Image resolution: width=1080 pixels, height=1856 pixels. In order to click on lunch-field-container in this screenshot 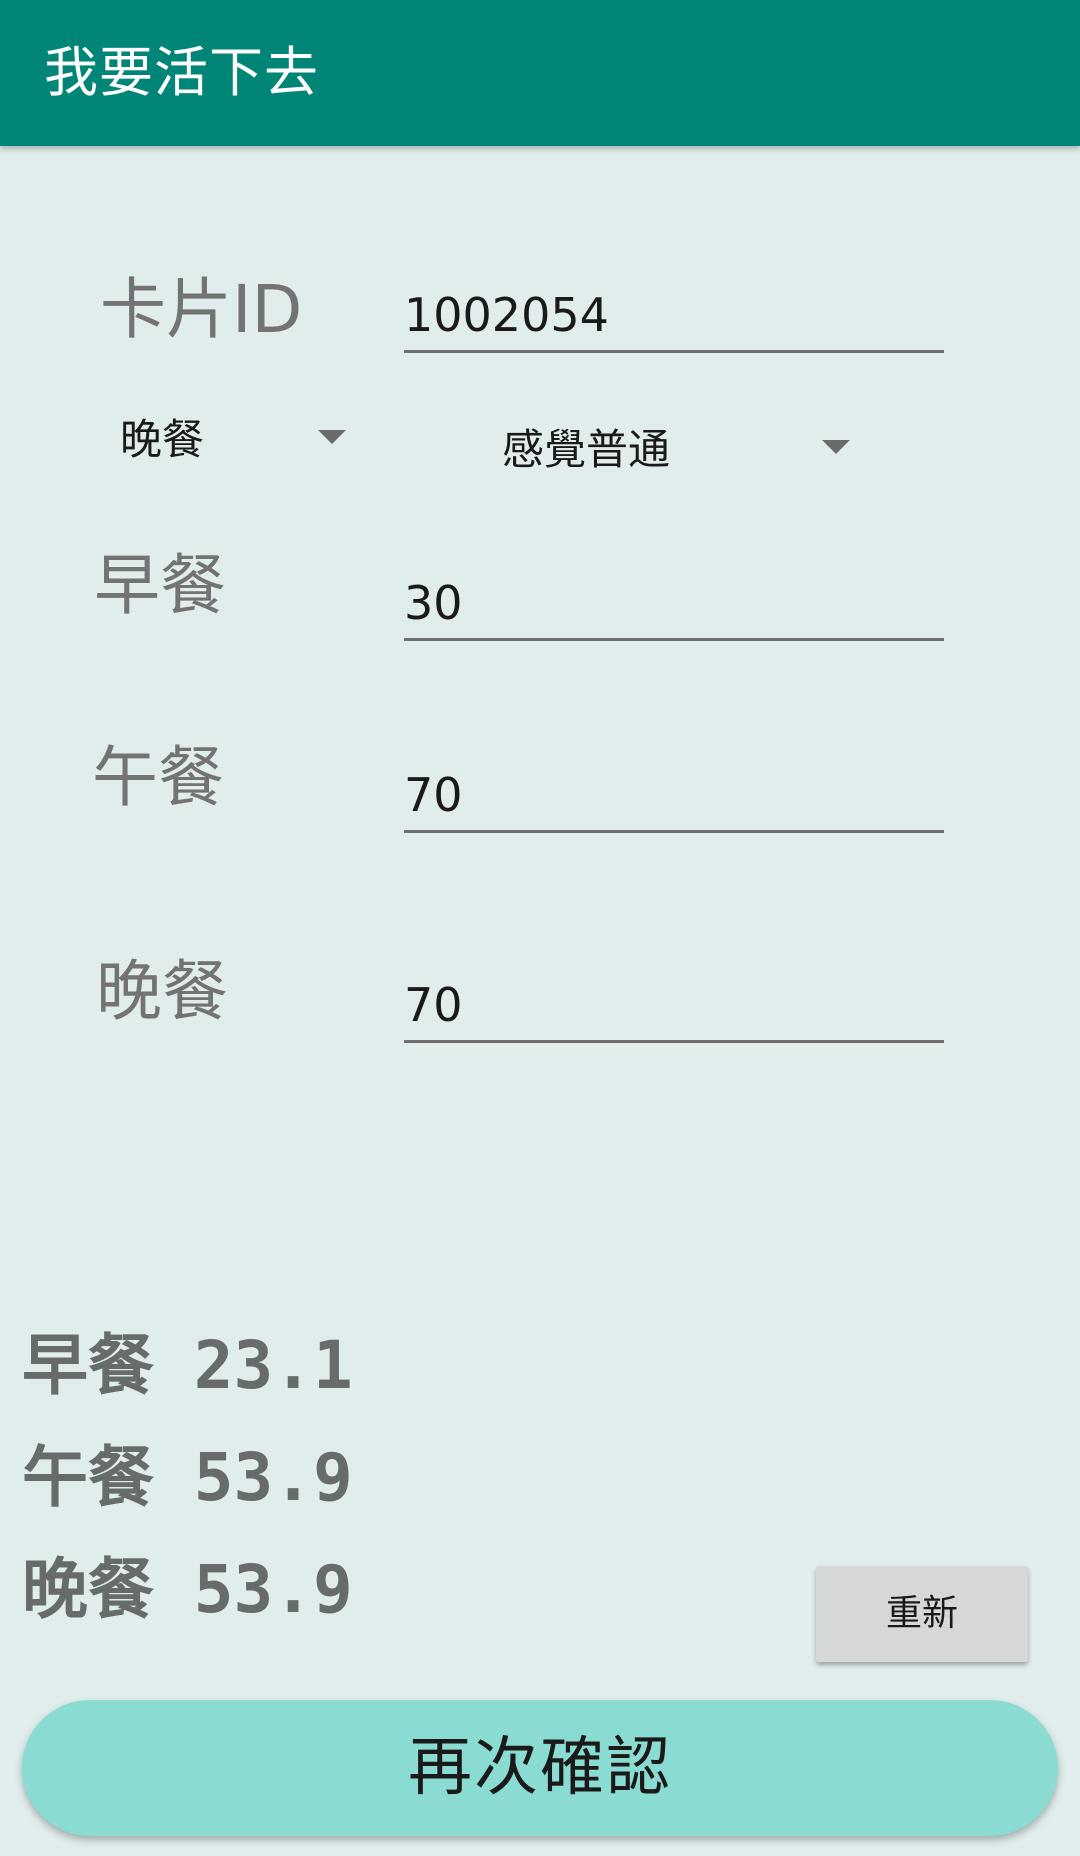, I will do `click(674, 789)`.